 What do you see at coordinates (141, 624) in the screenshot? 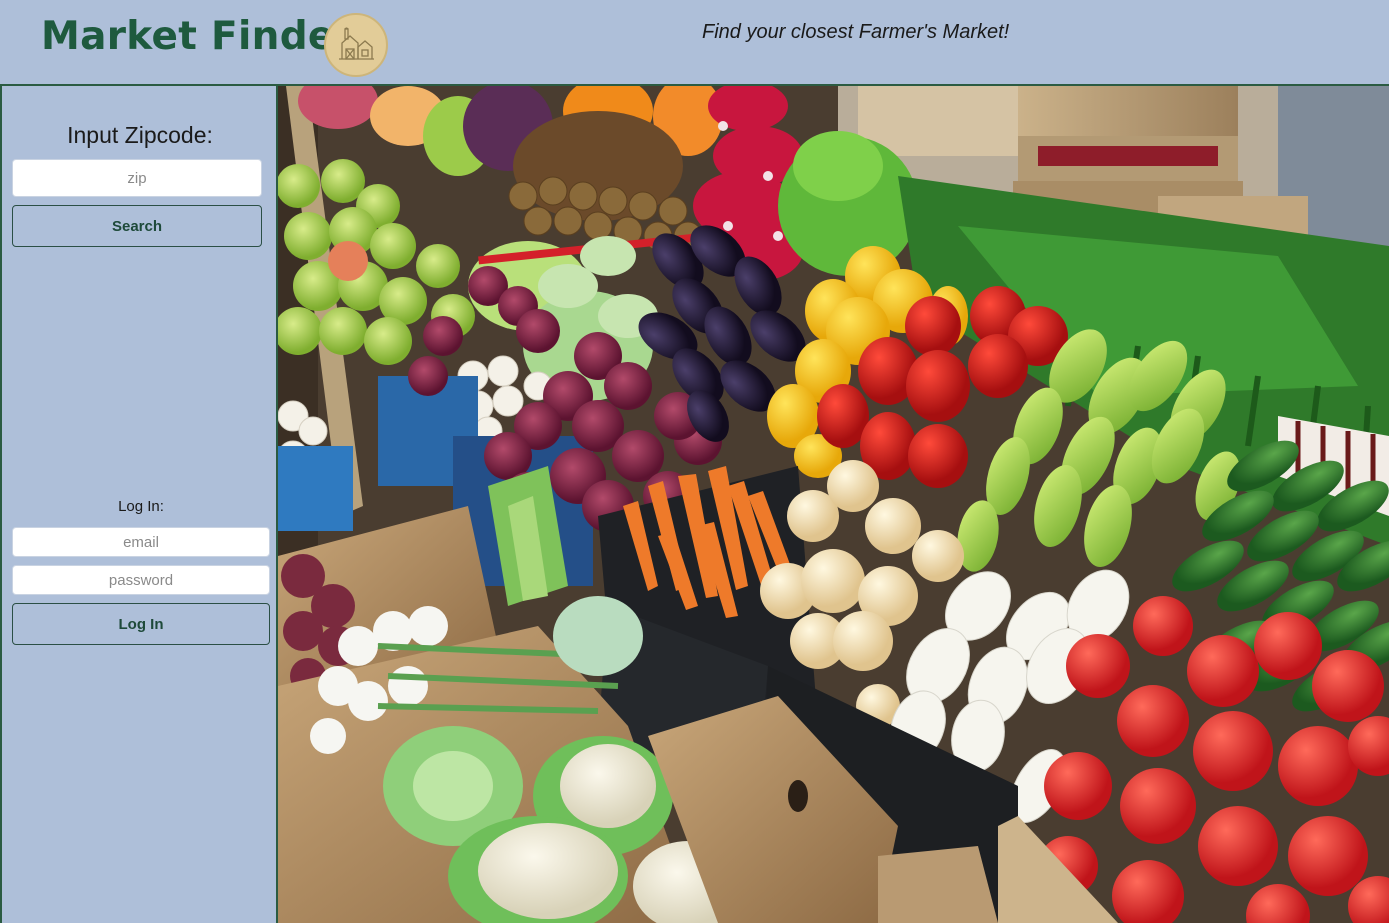
I see `login-button: Log In` at bounding box center [141, 624].